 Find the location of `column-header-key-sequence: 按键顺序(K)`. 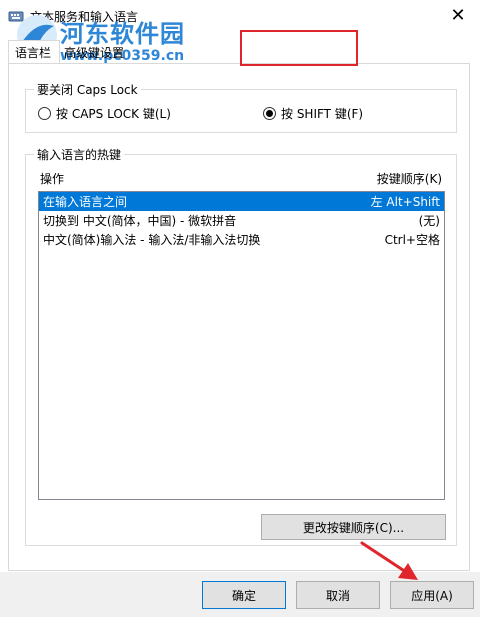

column-header-key-sequence: 按键顺序(K) is located at coordinates (409, 179).